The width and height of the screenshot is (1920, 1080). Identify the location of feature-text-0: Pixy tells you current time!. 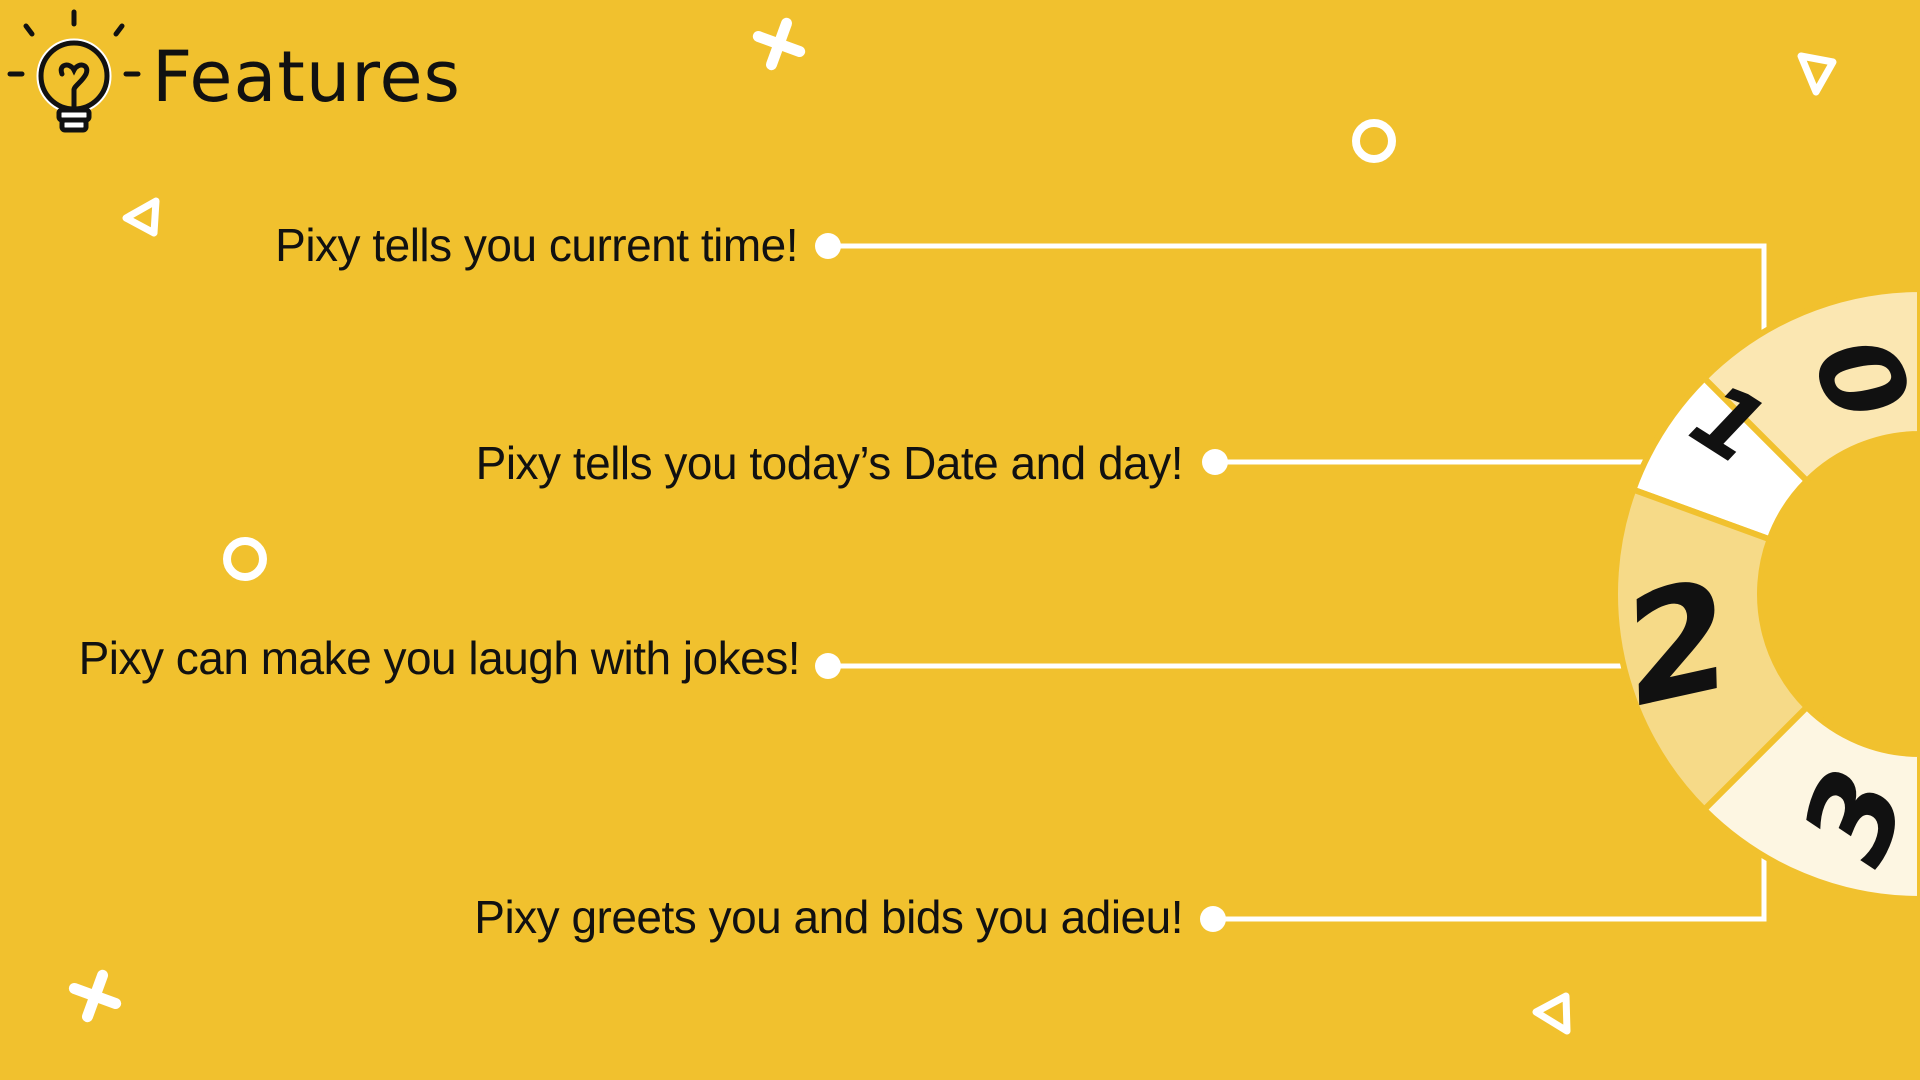
(536, 245).